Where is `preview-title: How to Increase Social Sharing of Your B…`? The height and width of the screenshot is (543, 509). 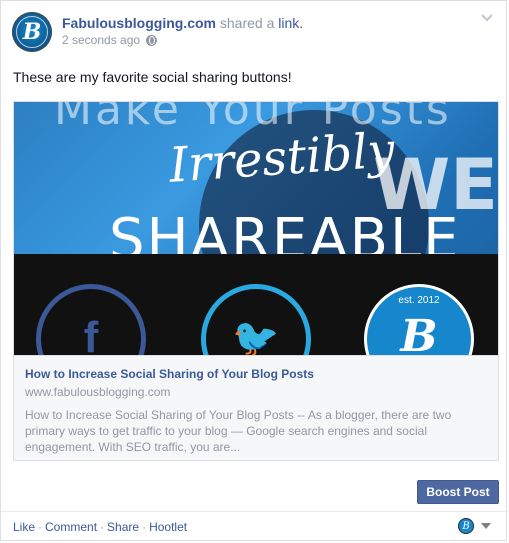
preview-title: How to Increase Social Sharing of Your B… is located at coordinates (169, 374).